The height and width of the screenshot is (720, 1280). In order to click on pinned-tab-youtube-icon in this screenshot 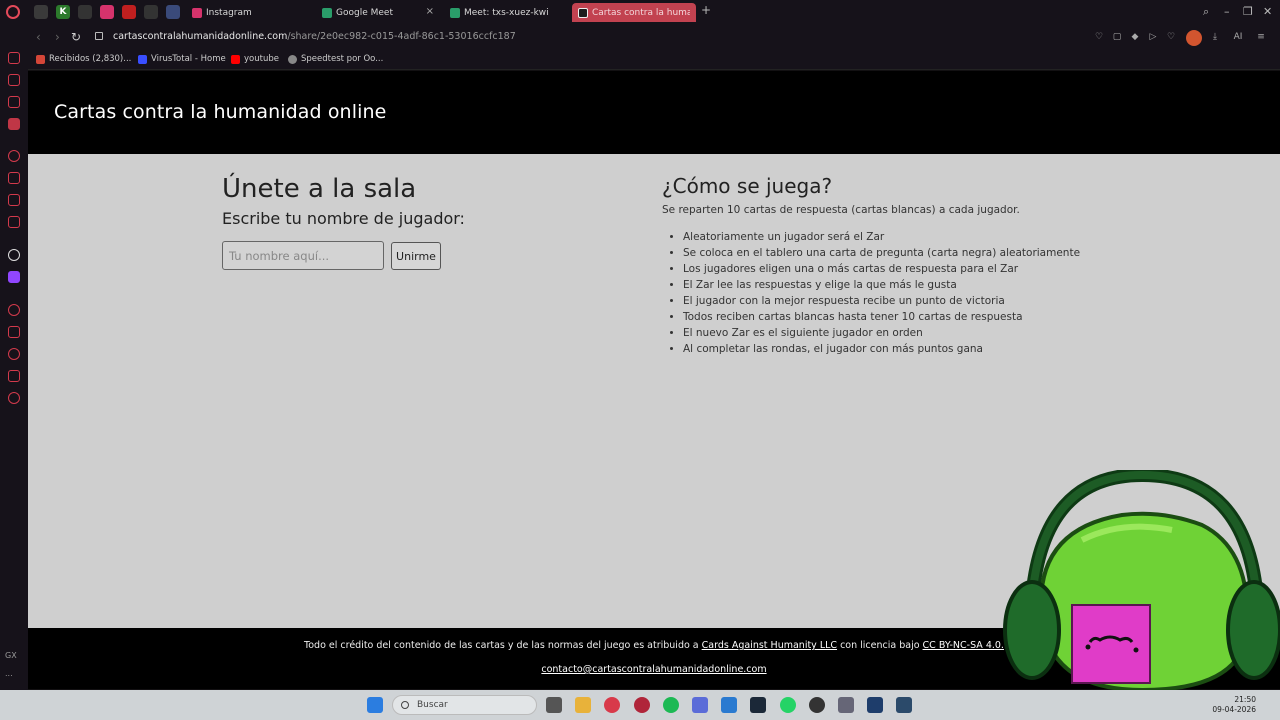, I will do `click(129, 12)`.